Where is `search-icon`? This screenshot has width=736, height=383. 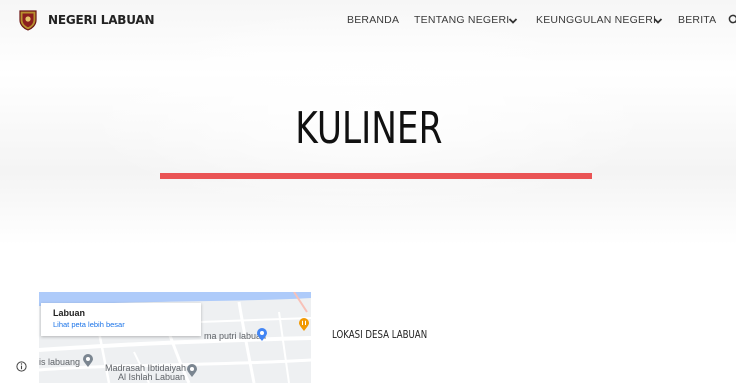
search-icon is located at coordinates (732, 20).